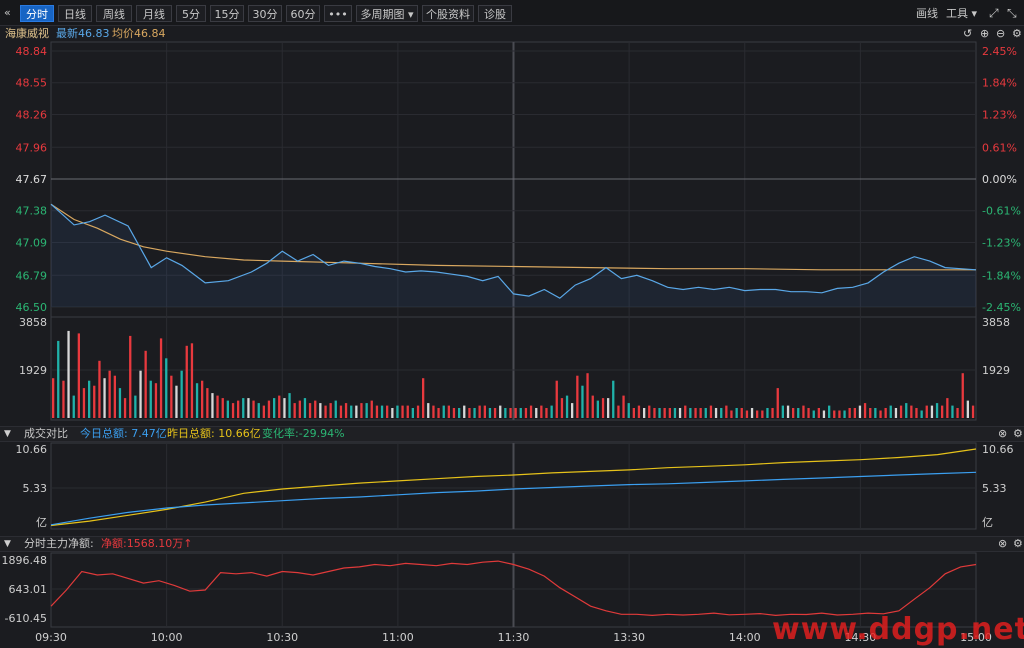 This screenshot has height=648, width=1024. What do you see at coordinates (191, 13) in the screenshot?
I see `tab-4: 5分` at bounding box center [191, 13].